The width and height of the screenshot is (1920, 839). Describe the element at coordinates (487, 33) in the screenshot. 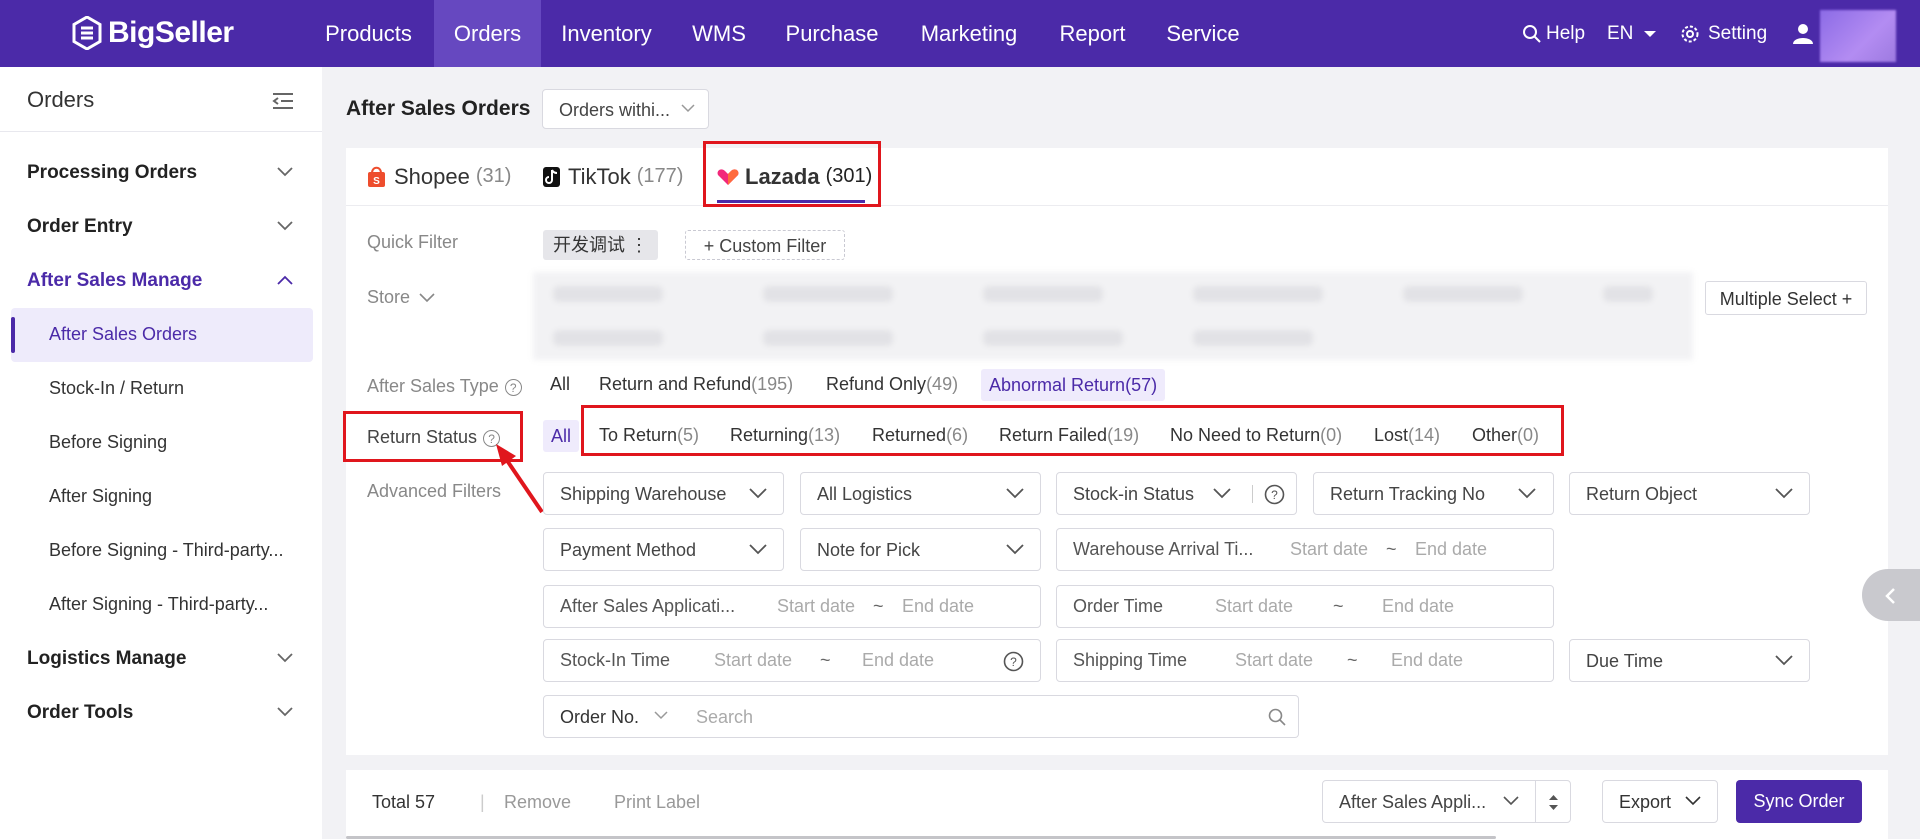

I see `nav-orders: Orders` at that location.